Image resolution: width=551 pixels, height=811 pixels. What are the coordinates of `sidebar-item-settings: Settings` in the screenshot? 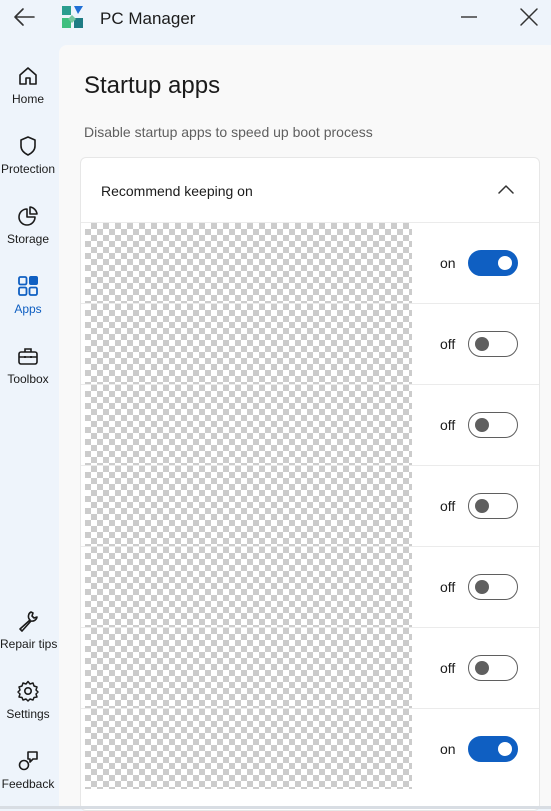 It's located at (28, 709).